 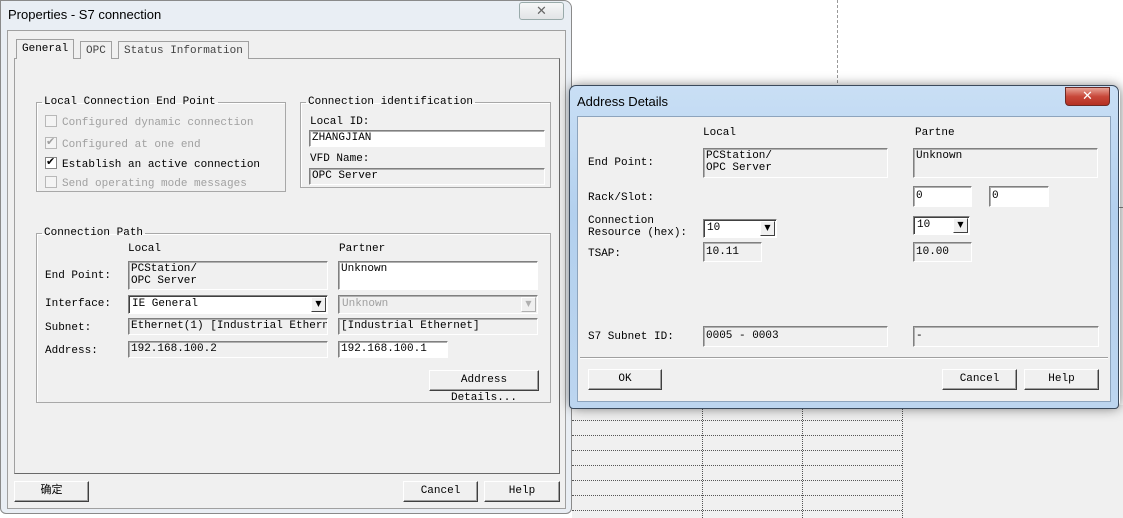 I want to click on checkbox-configured-one-end: ✔ Configured at one end, so click(x=123, y=143).